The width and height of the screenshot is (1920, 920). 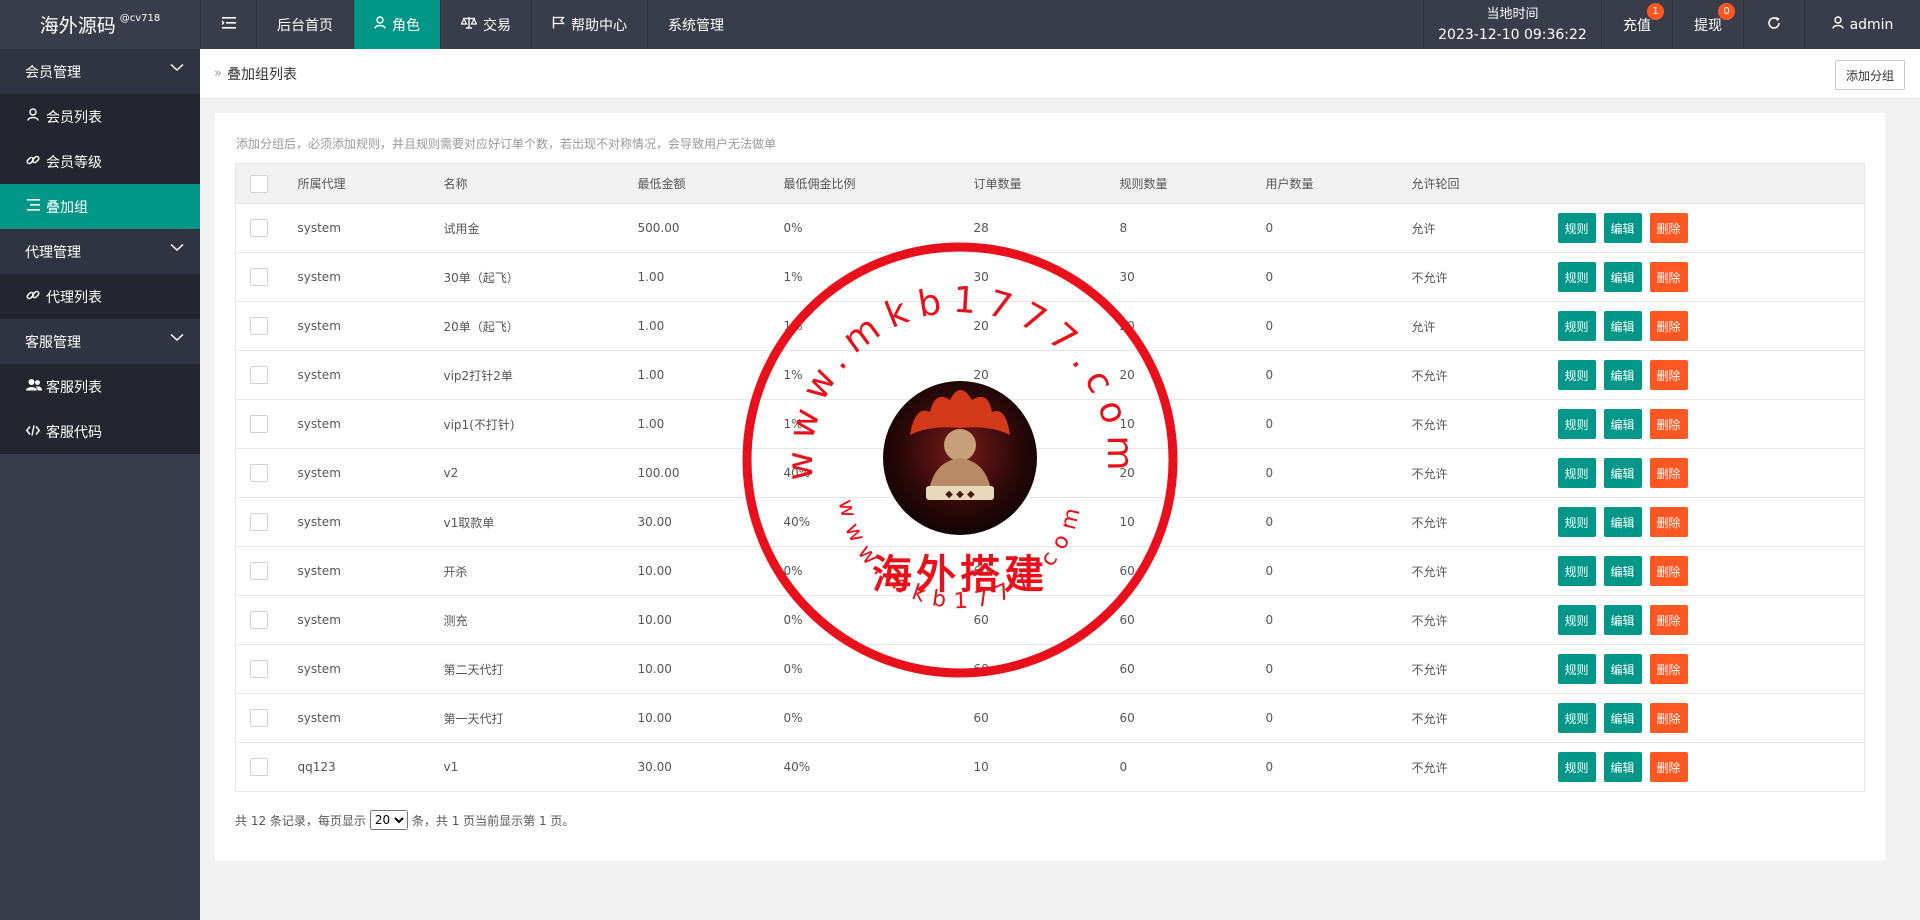 I want to click on top-nav: 后台首页 角色 交易 帮助中心 系统管理, so click(x=472, y=24).